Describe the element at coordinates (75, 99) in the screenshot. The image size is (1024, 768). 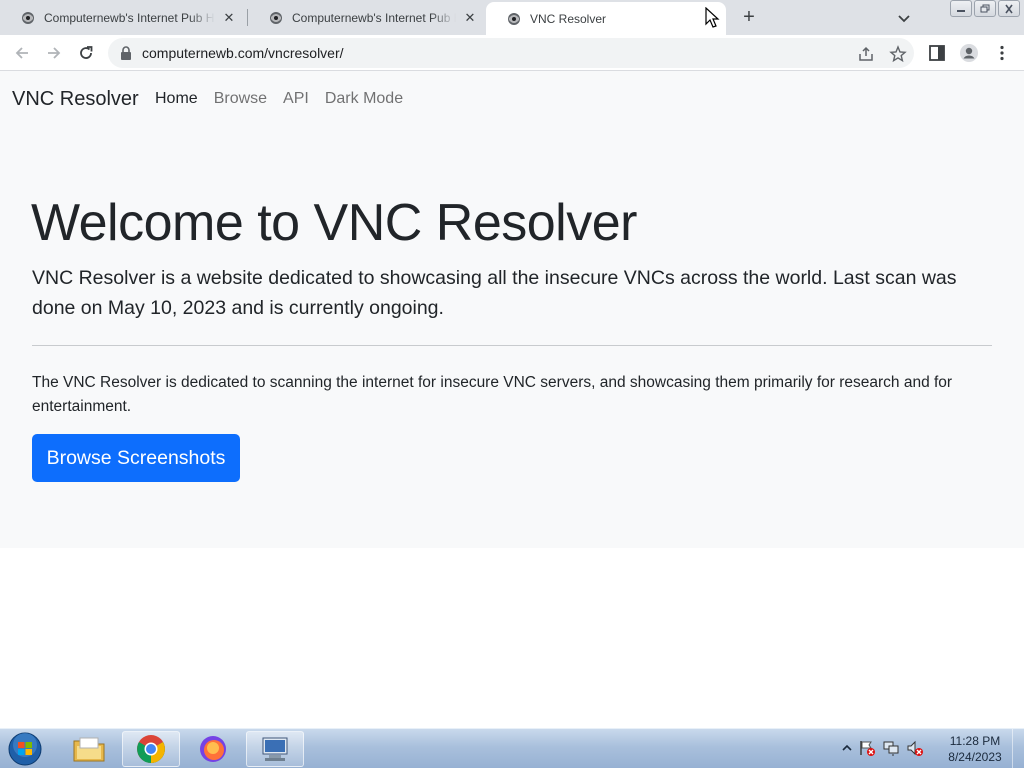
I see `site-brand-link: VNC Resolver` at that location.